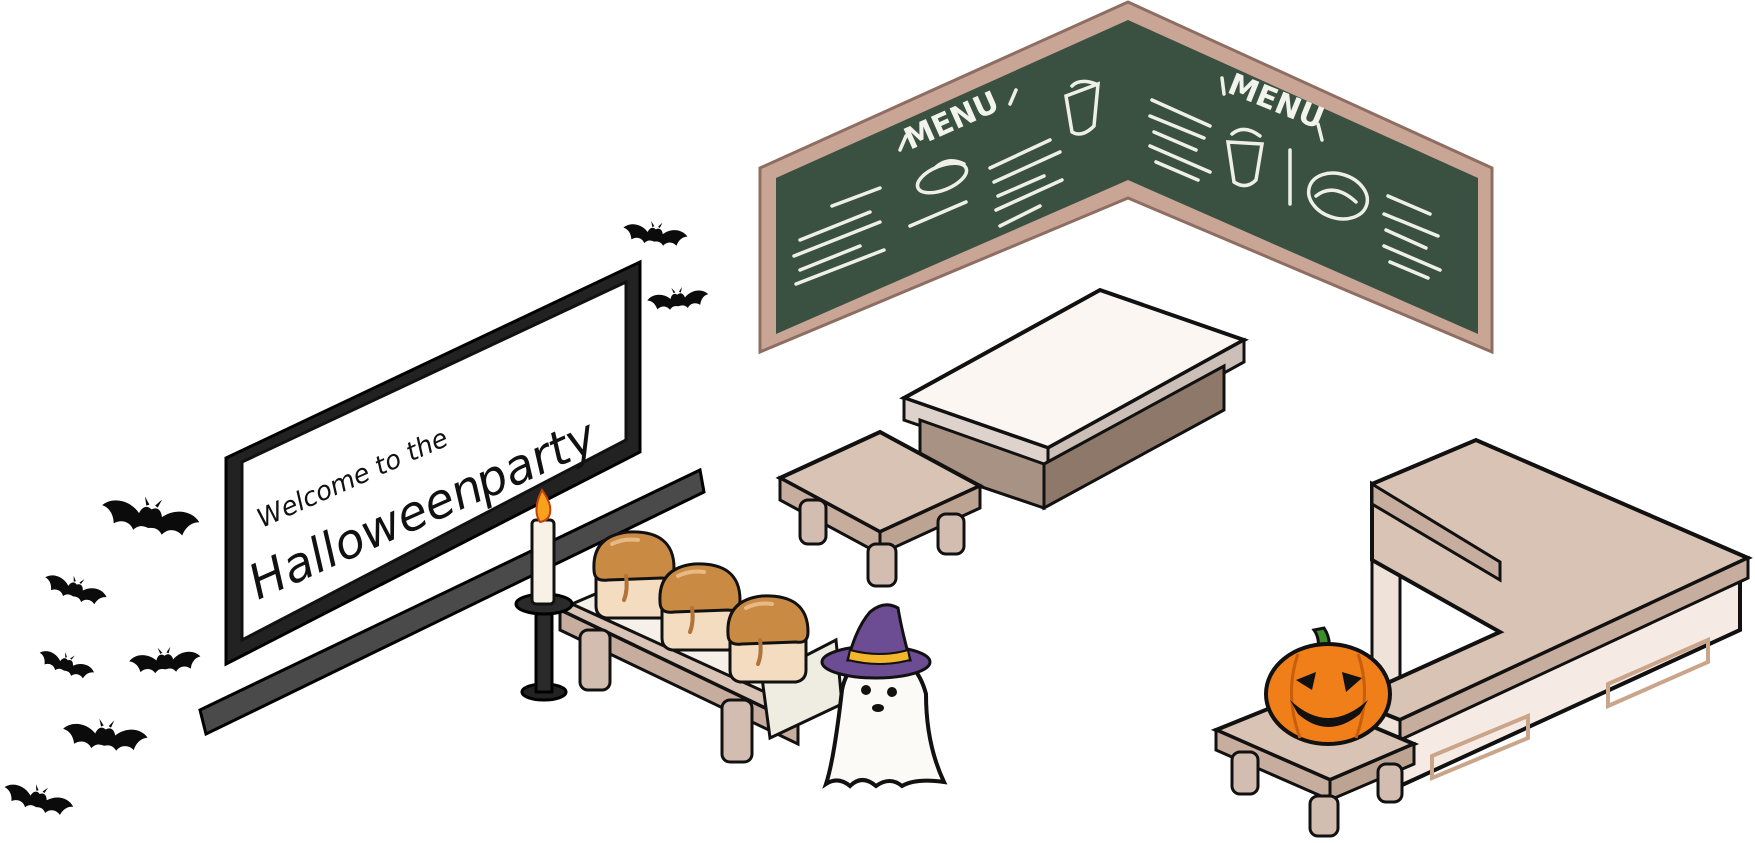 The width and height of the screenshot is (1755, 843). Describe the element at coordinates (884, 696) in the screenshot. I see `ghost-with-witch-hat` at that location.